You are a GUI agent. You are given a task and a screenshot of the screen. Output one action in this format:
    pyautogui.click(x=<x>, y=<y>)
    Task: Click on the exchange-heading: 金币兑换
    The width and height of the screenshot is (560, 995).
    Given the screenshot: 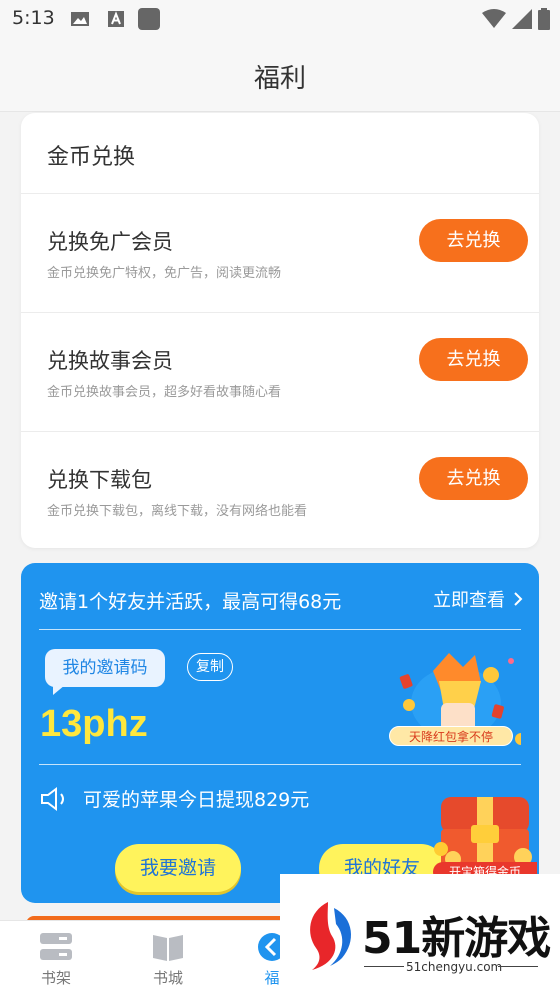 What is the action you would take?
    pyautogui.click(x=91, y=157)
    